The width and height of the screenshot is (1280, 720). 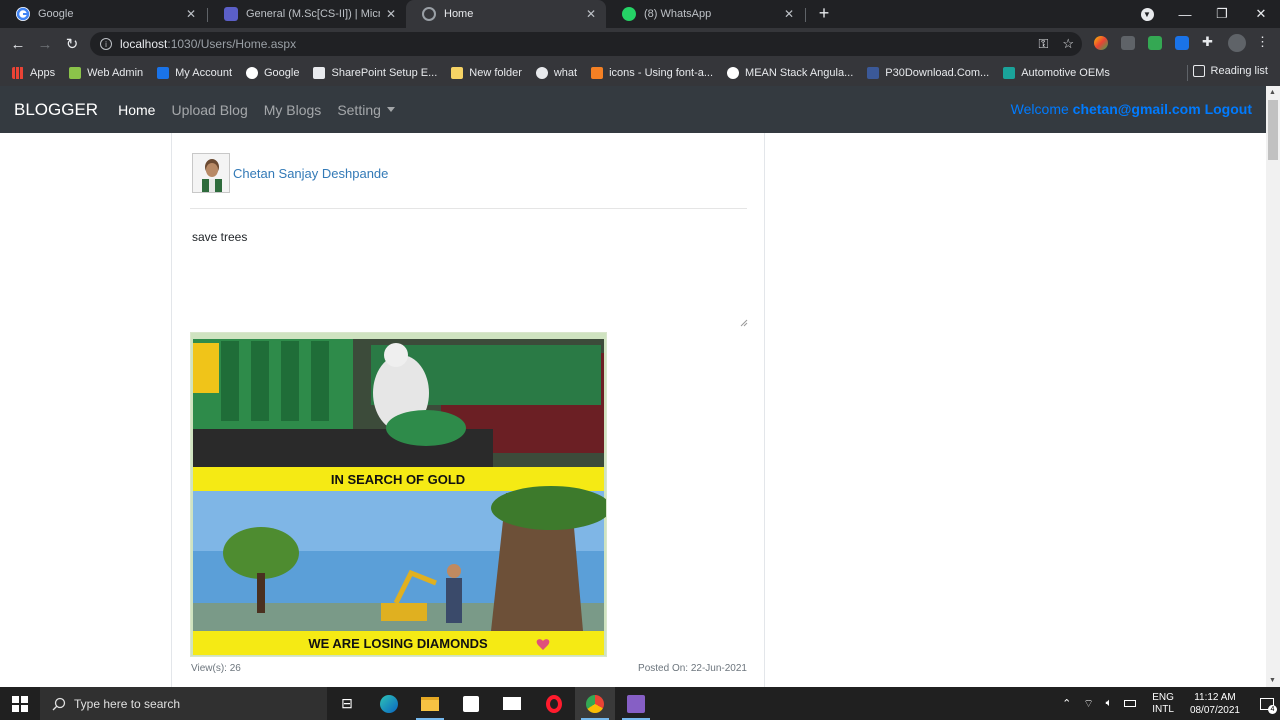 I want to click on scroll-down-icon: ▼, so click(x=1272, y=680).